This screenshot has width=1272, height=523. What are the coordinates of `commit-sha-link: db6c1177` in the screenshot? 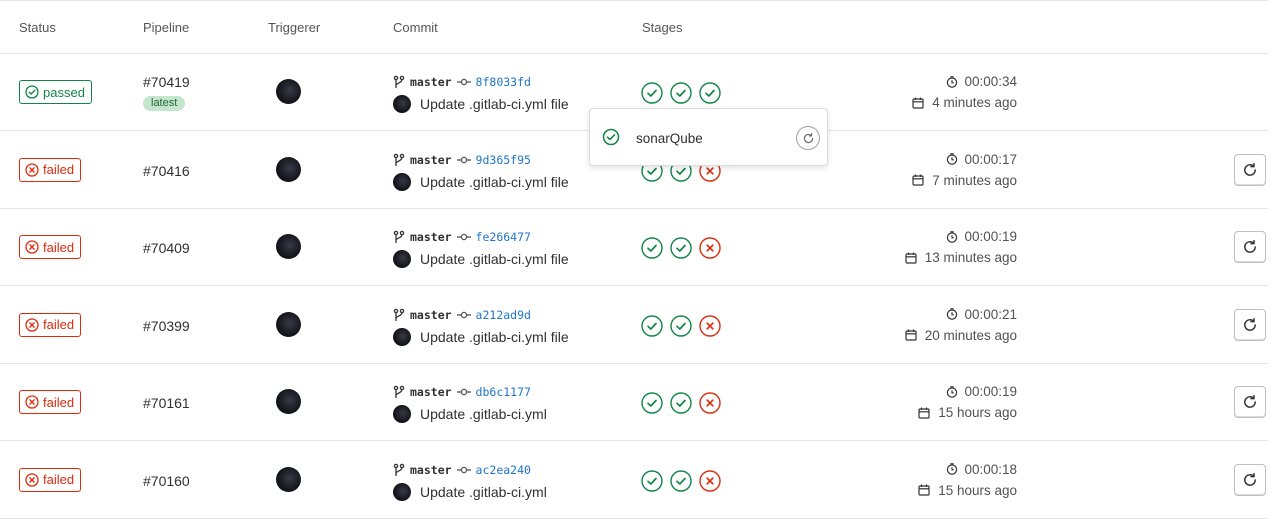 It's located at (503, 392).